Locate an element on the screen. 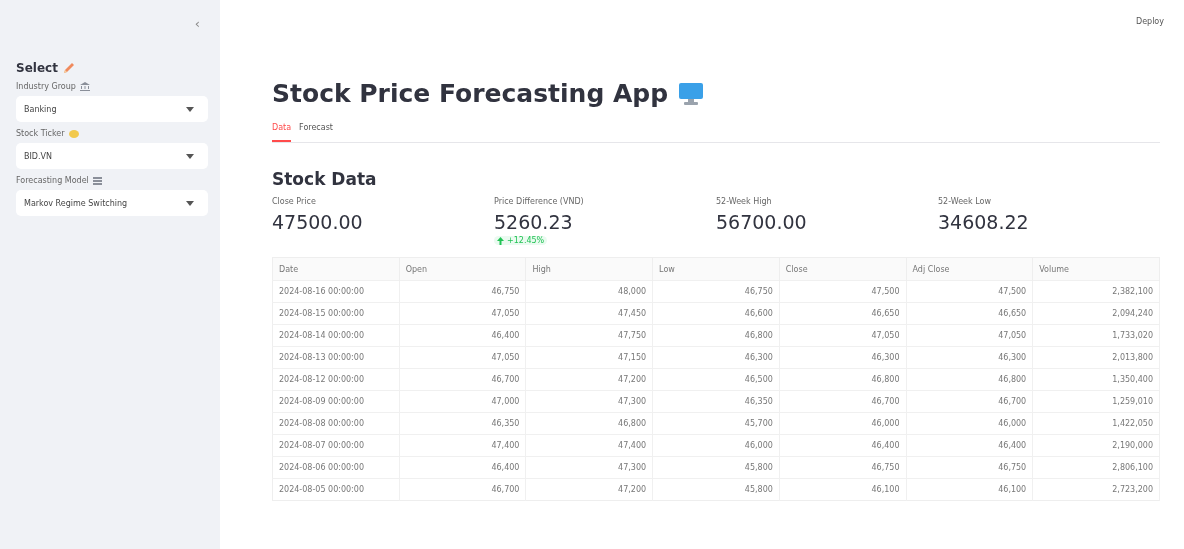 This screenshot has width=1184, height=549. column-header: High is located at coordinates (589, 269).